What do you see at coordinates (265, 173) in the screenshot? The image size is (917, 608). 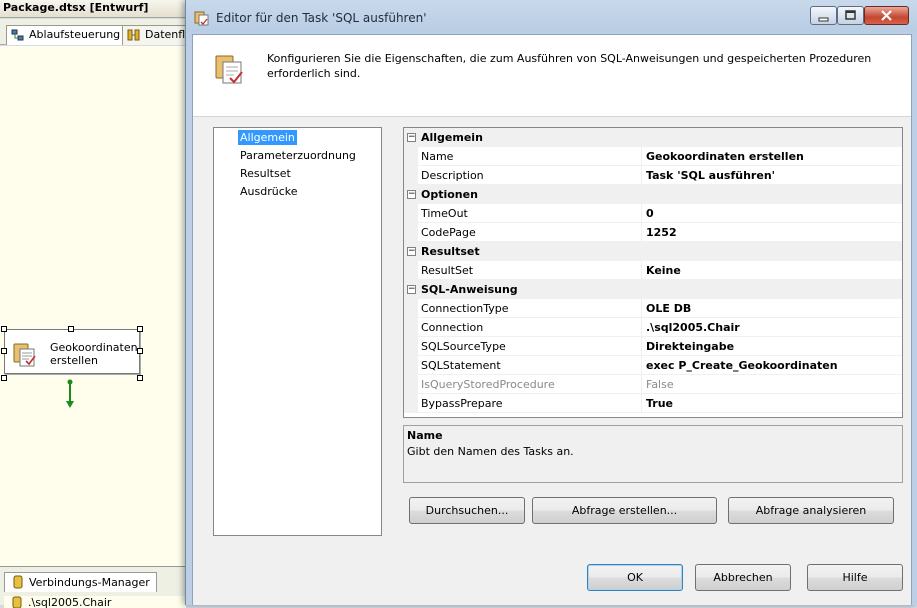 I see `nav-item-resultset: Resultset` at bounding box center [265, 173].